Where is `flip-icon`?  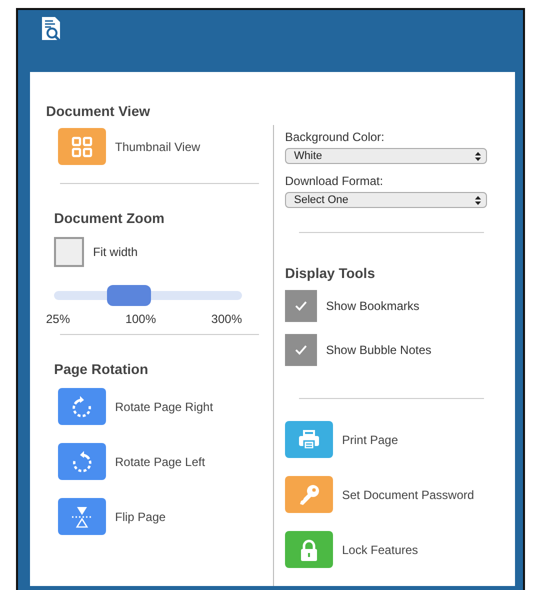
flip-icon is located at coordinates (82, 516).